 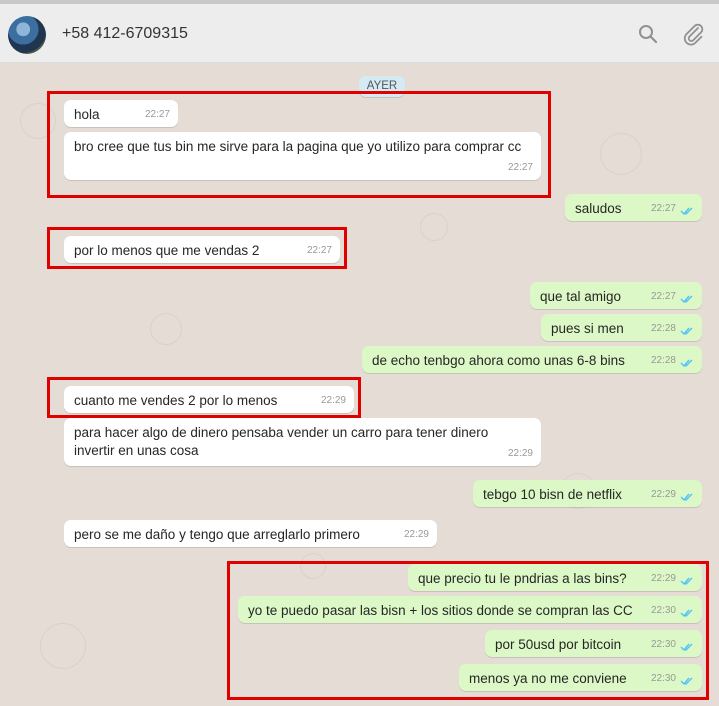 What do you see at coordinates (621, 327) in the screenshot?
I see `message-outgoing: pues si men 22:28` at bounding box center [621, 327].